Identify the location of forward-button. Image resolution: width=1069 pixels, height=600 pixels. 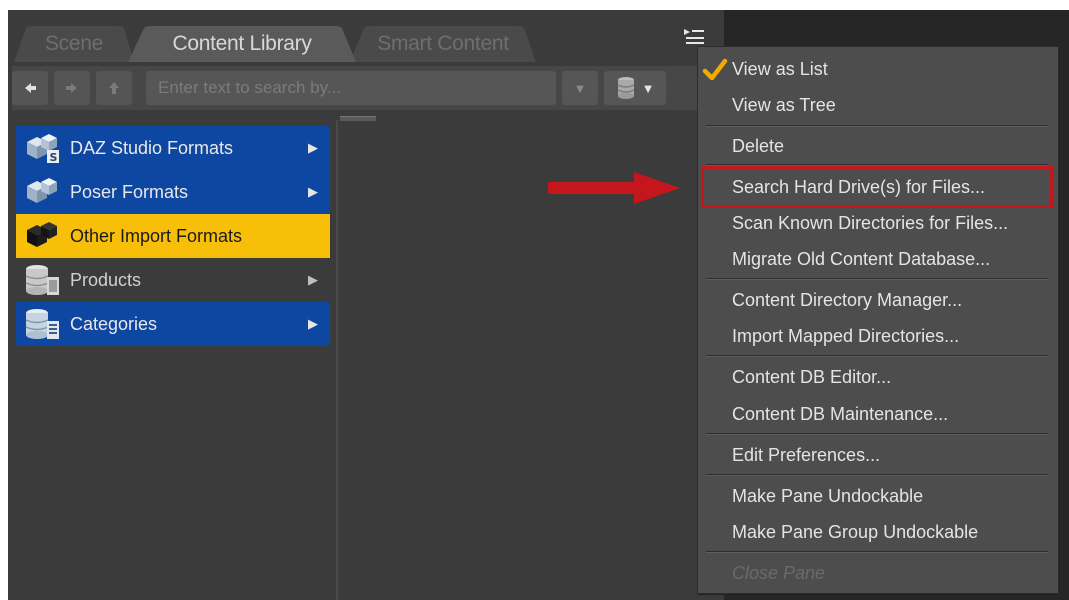
(72, 88).